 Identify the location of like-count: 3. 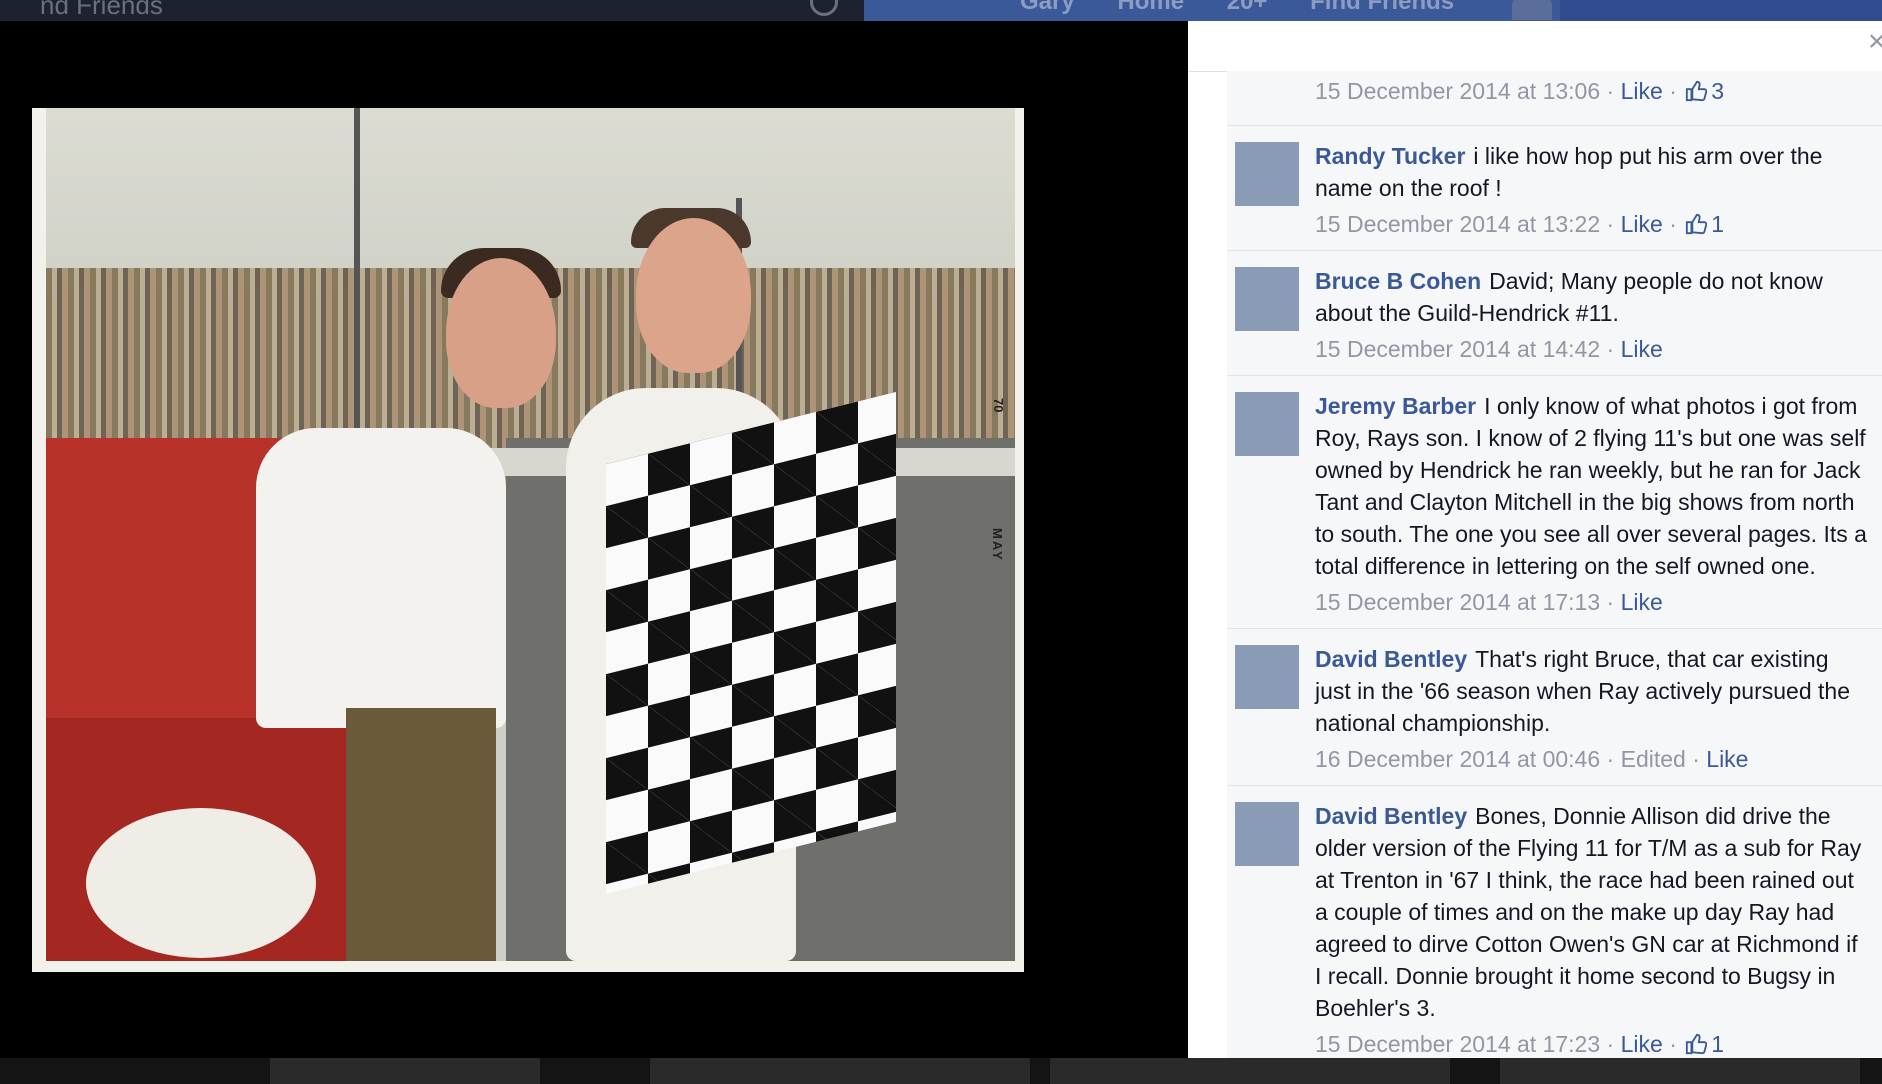
(1717, 91).